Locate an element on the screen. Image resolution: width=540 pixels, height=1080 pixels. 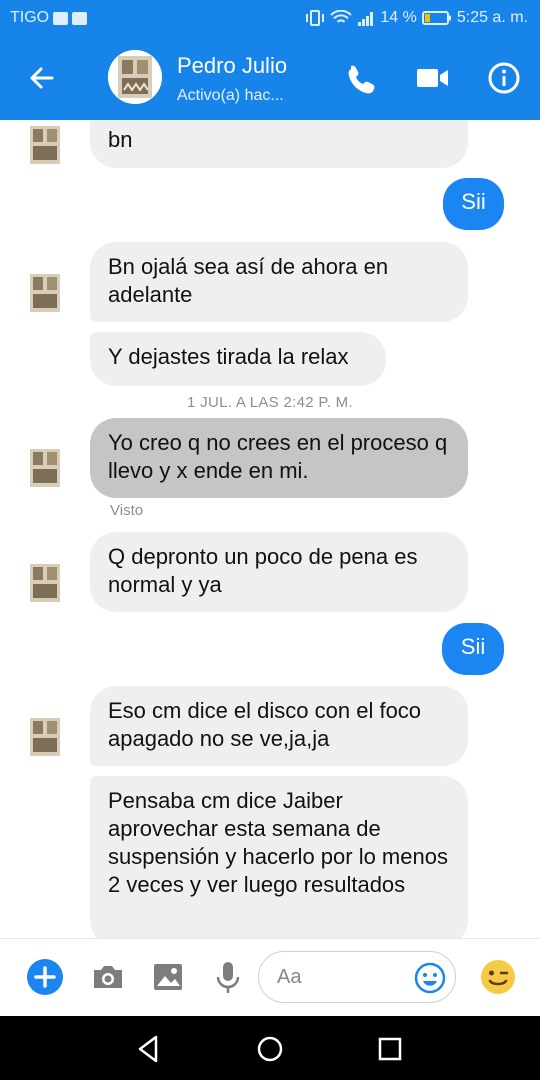
camera-icon is located at coordinates (108, 977).